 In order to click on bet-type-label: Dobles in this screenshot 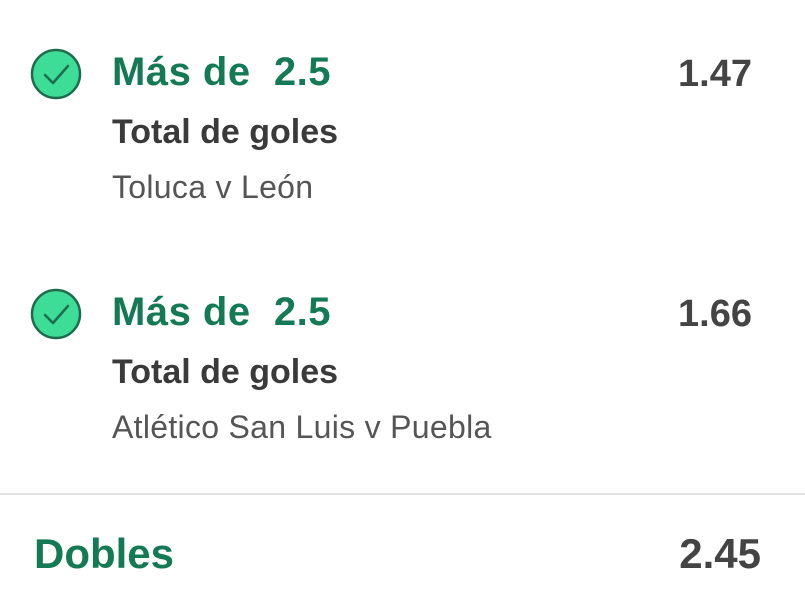, I will do `click(104, 553)`.